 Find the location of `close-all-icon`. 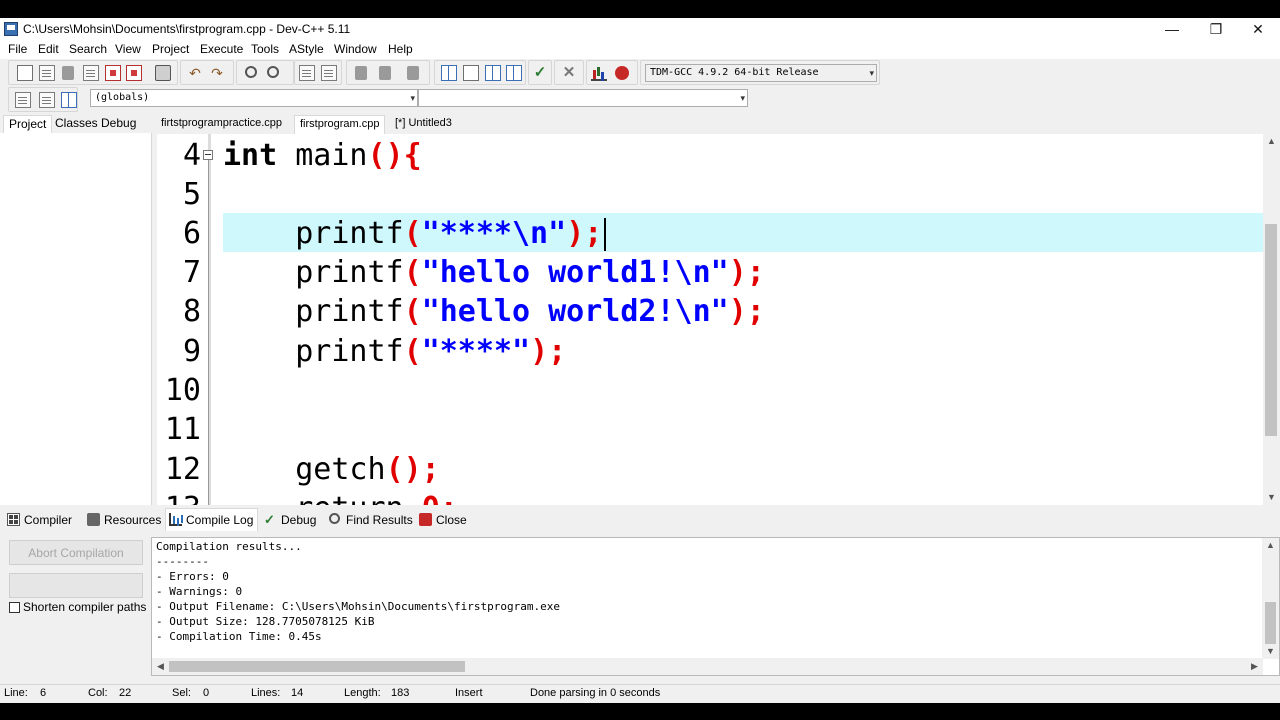

close-all-icon is located at coordinates (134, 73).